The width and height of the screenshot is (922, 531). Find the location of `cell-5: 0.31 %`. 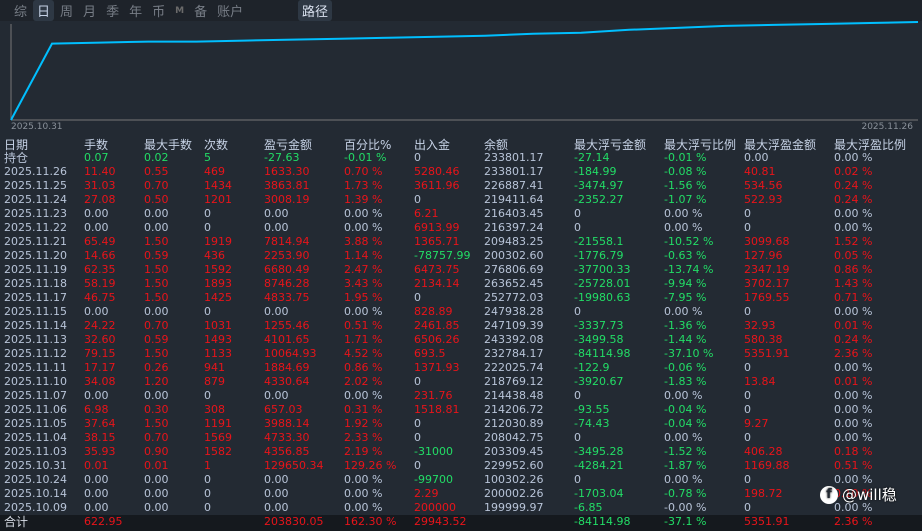

cell-5: 0.31 % is located at coordinates (363, 409).